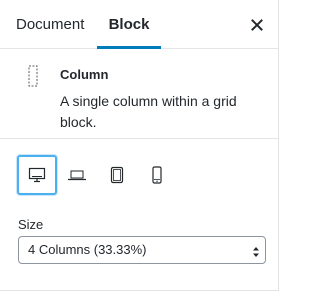 This screenshot has width=320, height=292. I want to click on close-button, so click(257, 25).